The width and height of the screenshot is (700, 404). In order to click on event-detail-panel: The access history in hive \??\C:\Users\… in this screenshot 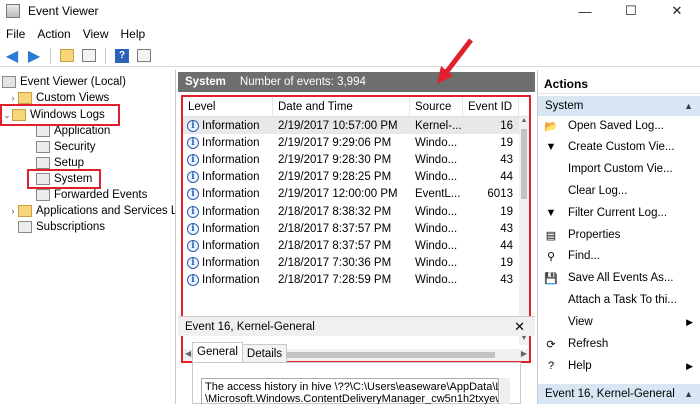, I will do `click(356, 383)`.